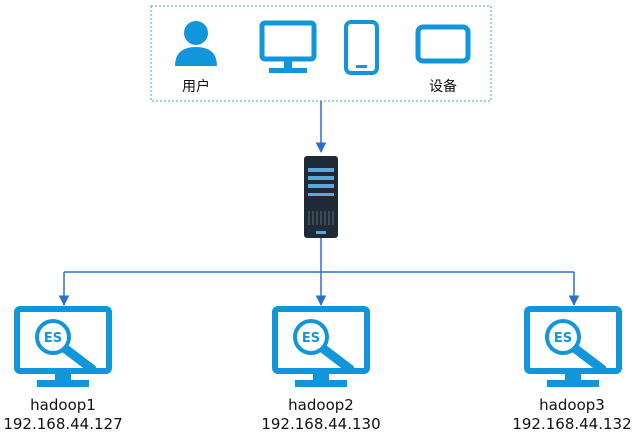 This screenshot has width=636, height=442. Describe the element at coordinates (196, 87) in the screenshot. I see `user-label: 用户` at that location.